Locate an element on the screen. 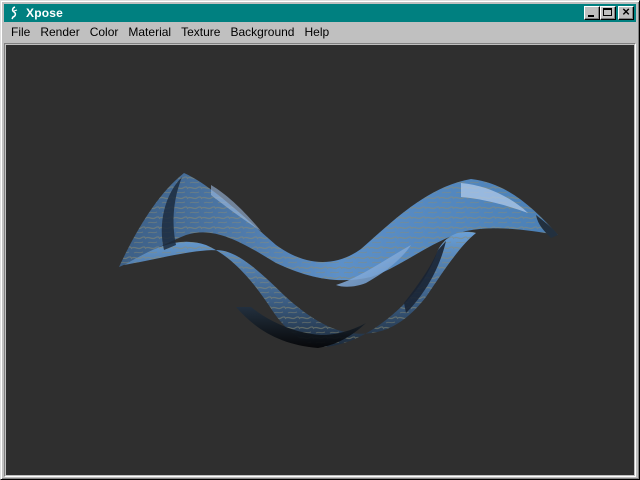 This screenshot has width=640, height=480. xpose-app-icon is located at coordinates (14, 13).